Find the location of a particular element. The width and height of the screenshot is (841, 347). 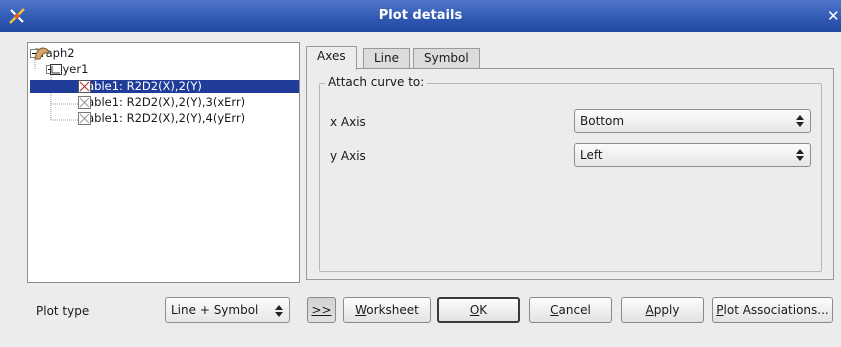

mnemonic: O is located at coordinates (474, 310).